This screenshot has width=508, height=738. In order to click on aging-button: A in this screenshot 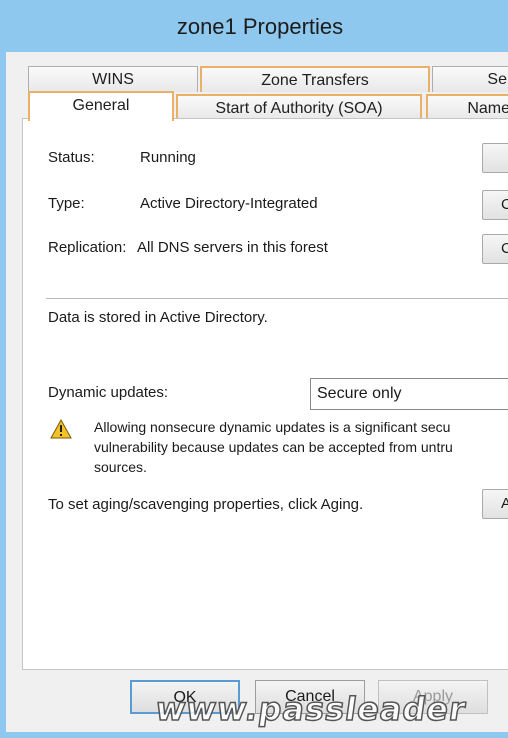, I will do `click(495, 504)`.